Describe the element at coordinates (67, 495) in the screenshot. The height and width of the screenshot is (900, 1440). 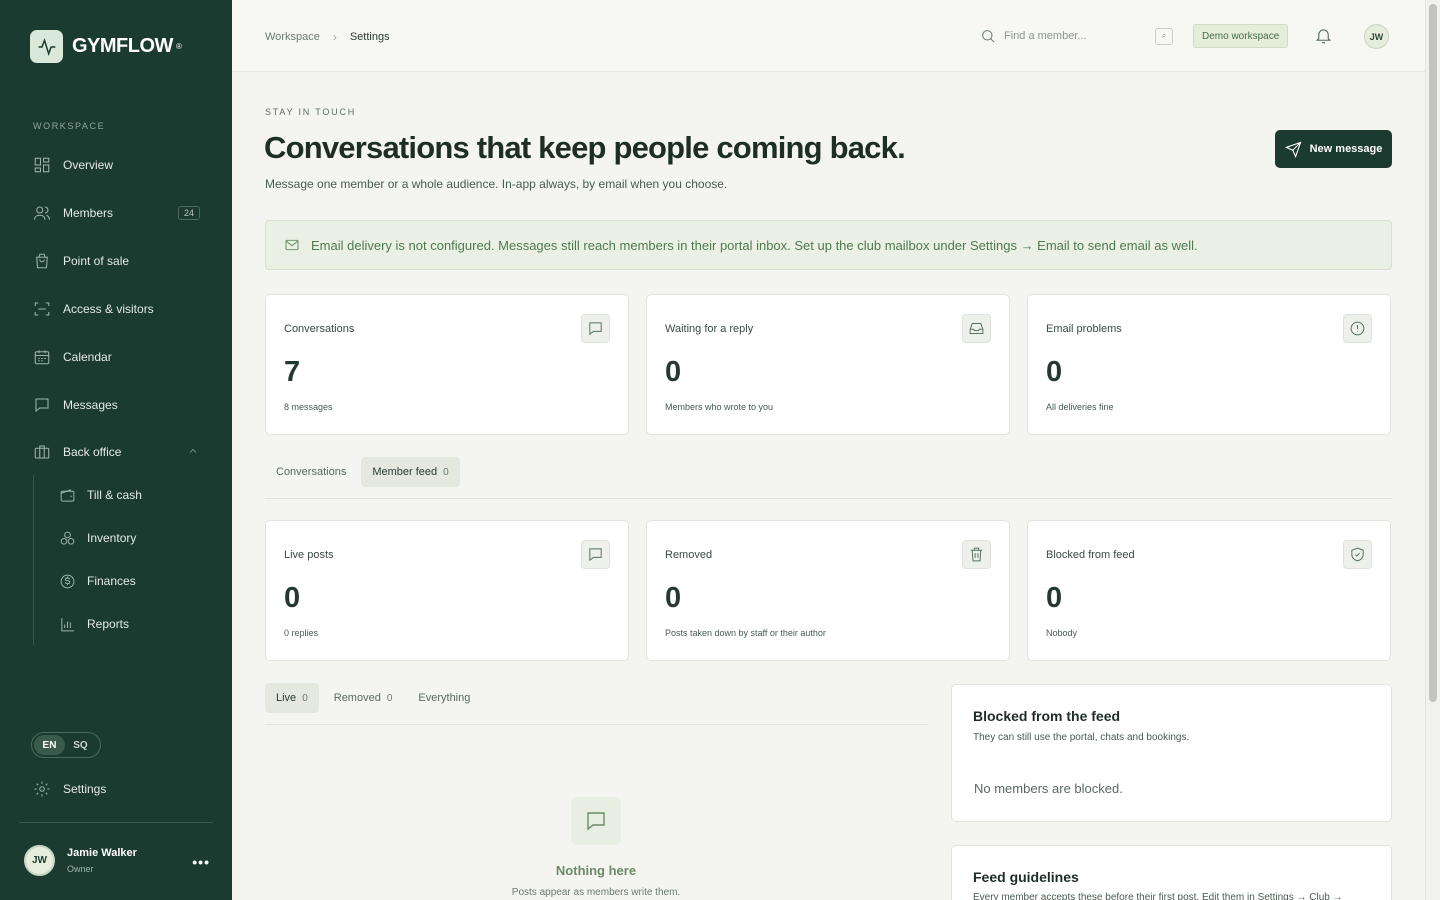
I see `wallet-icon` at that location.